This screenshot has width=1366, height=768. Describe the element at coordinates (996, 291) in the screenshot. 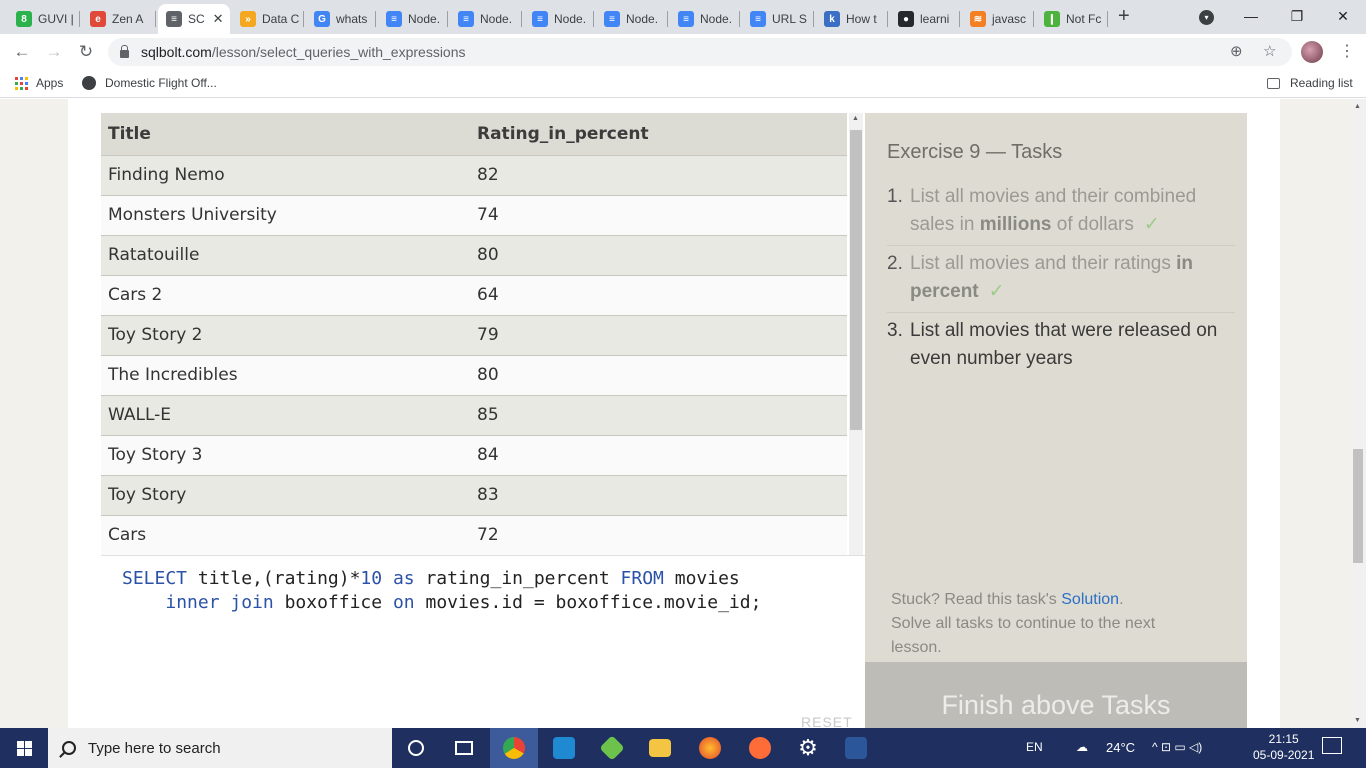

I see `checkmark-icon: ✓` at that location.